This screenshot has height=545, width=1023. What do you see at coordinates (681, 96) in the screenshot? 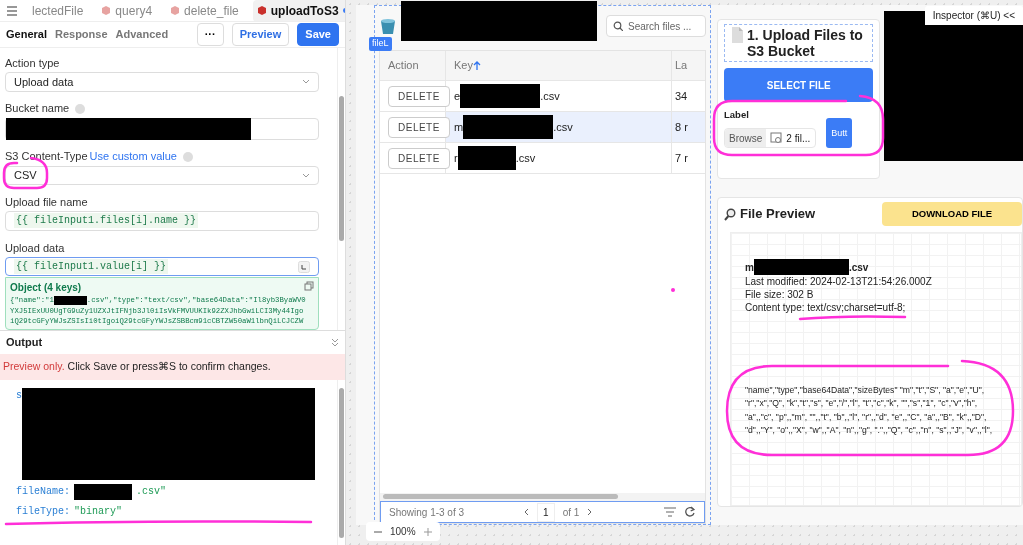
I see `table-cell-text: 34` at bounding box center [681, 96].